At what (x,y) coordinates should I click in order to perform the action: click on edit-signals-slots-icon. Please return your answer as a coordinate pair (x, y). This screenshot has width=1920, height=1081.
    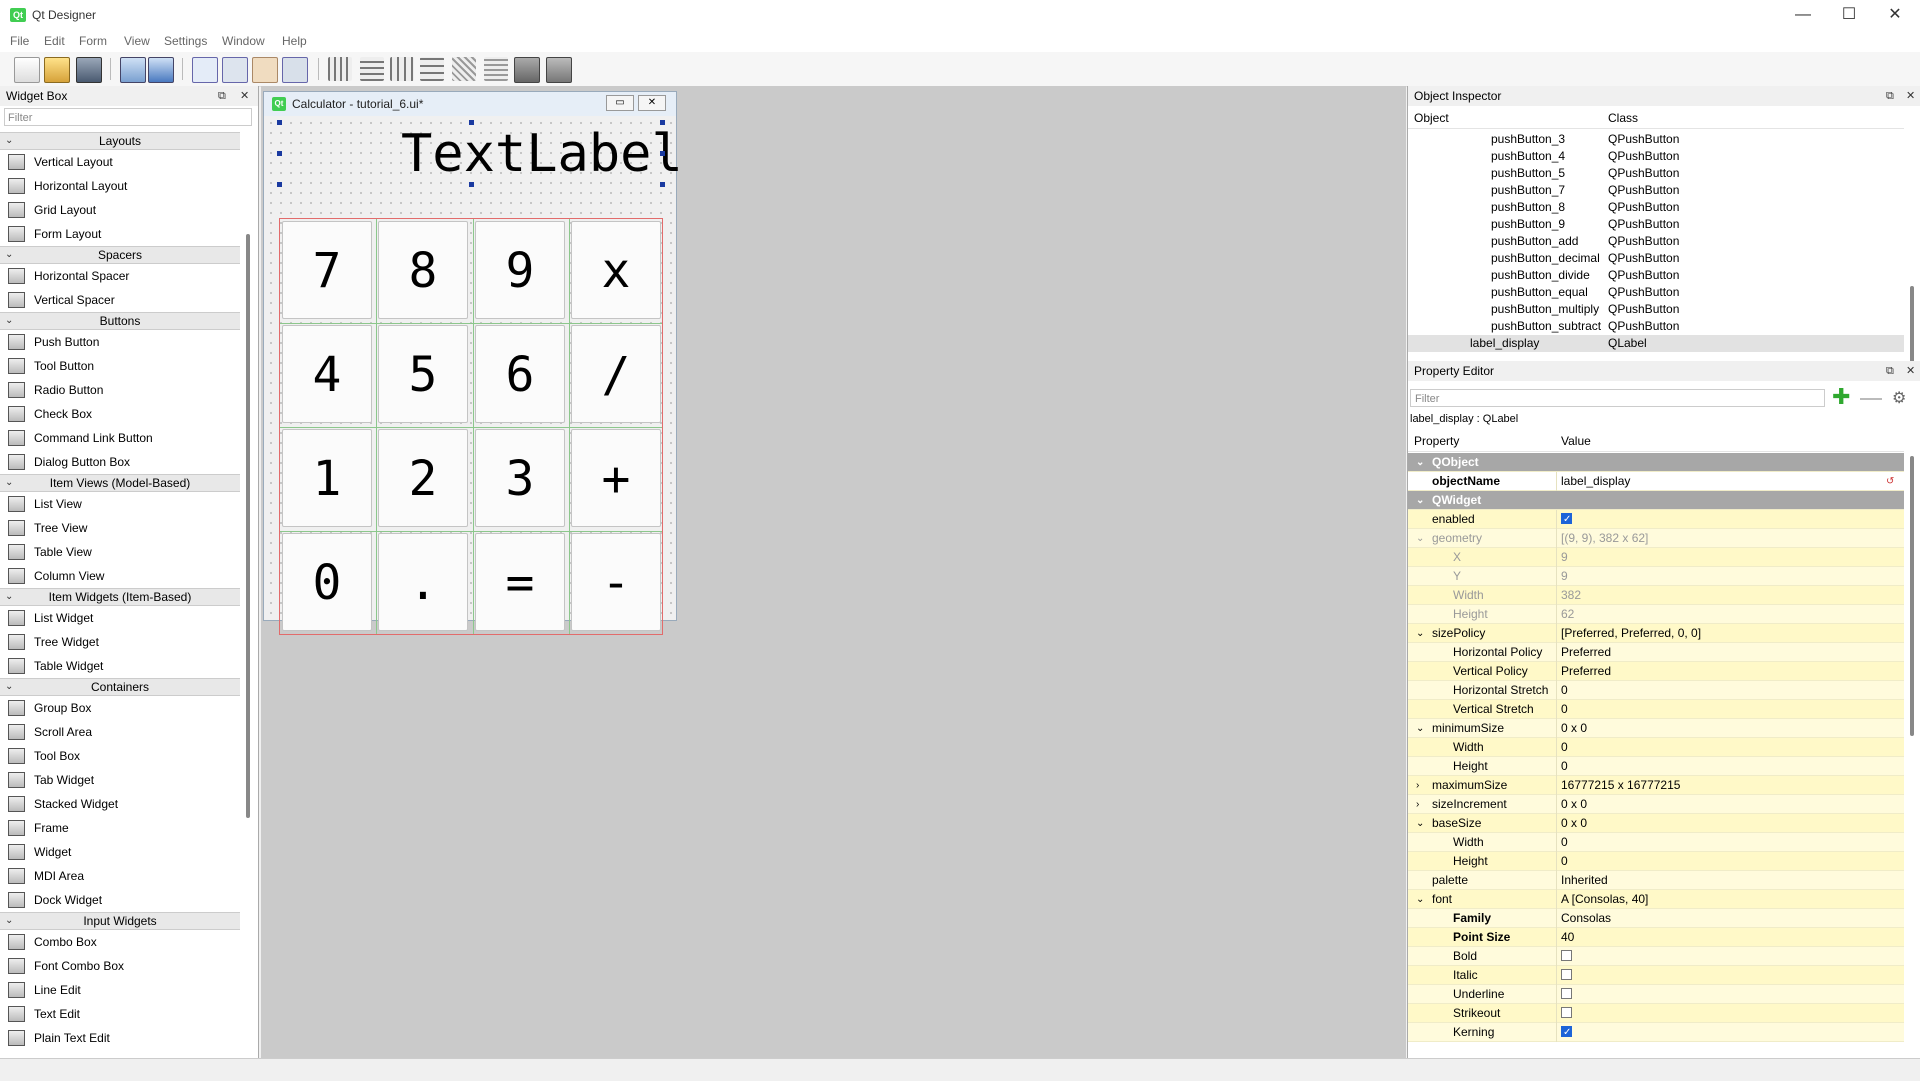
    Looking at the image, I should click on (235, 70).